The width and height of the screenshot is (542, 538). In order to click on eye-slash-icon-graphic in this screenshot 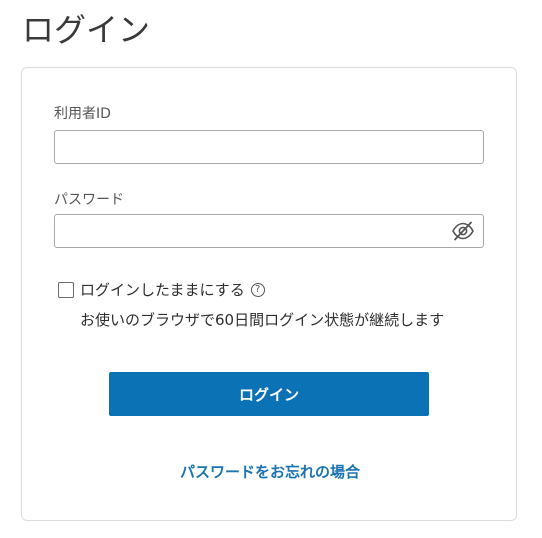, I will do `click(463, 231)`.